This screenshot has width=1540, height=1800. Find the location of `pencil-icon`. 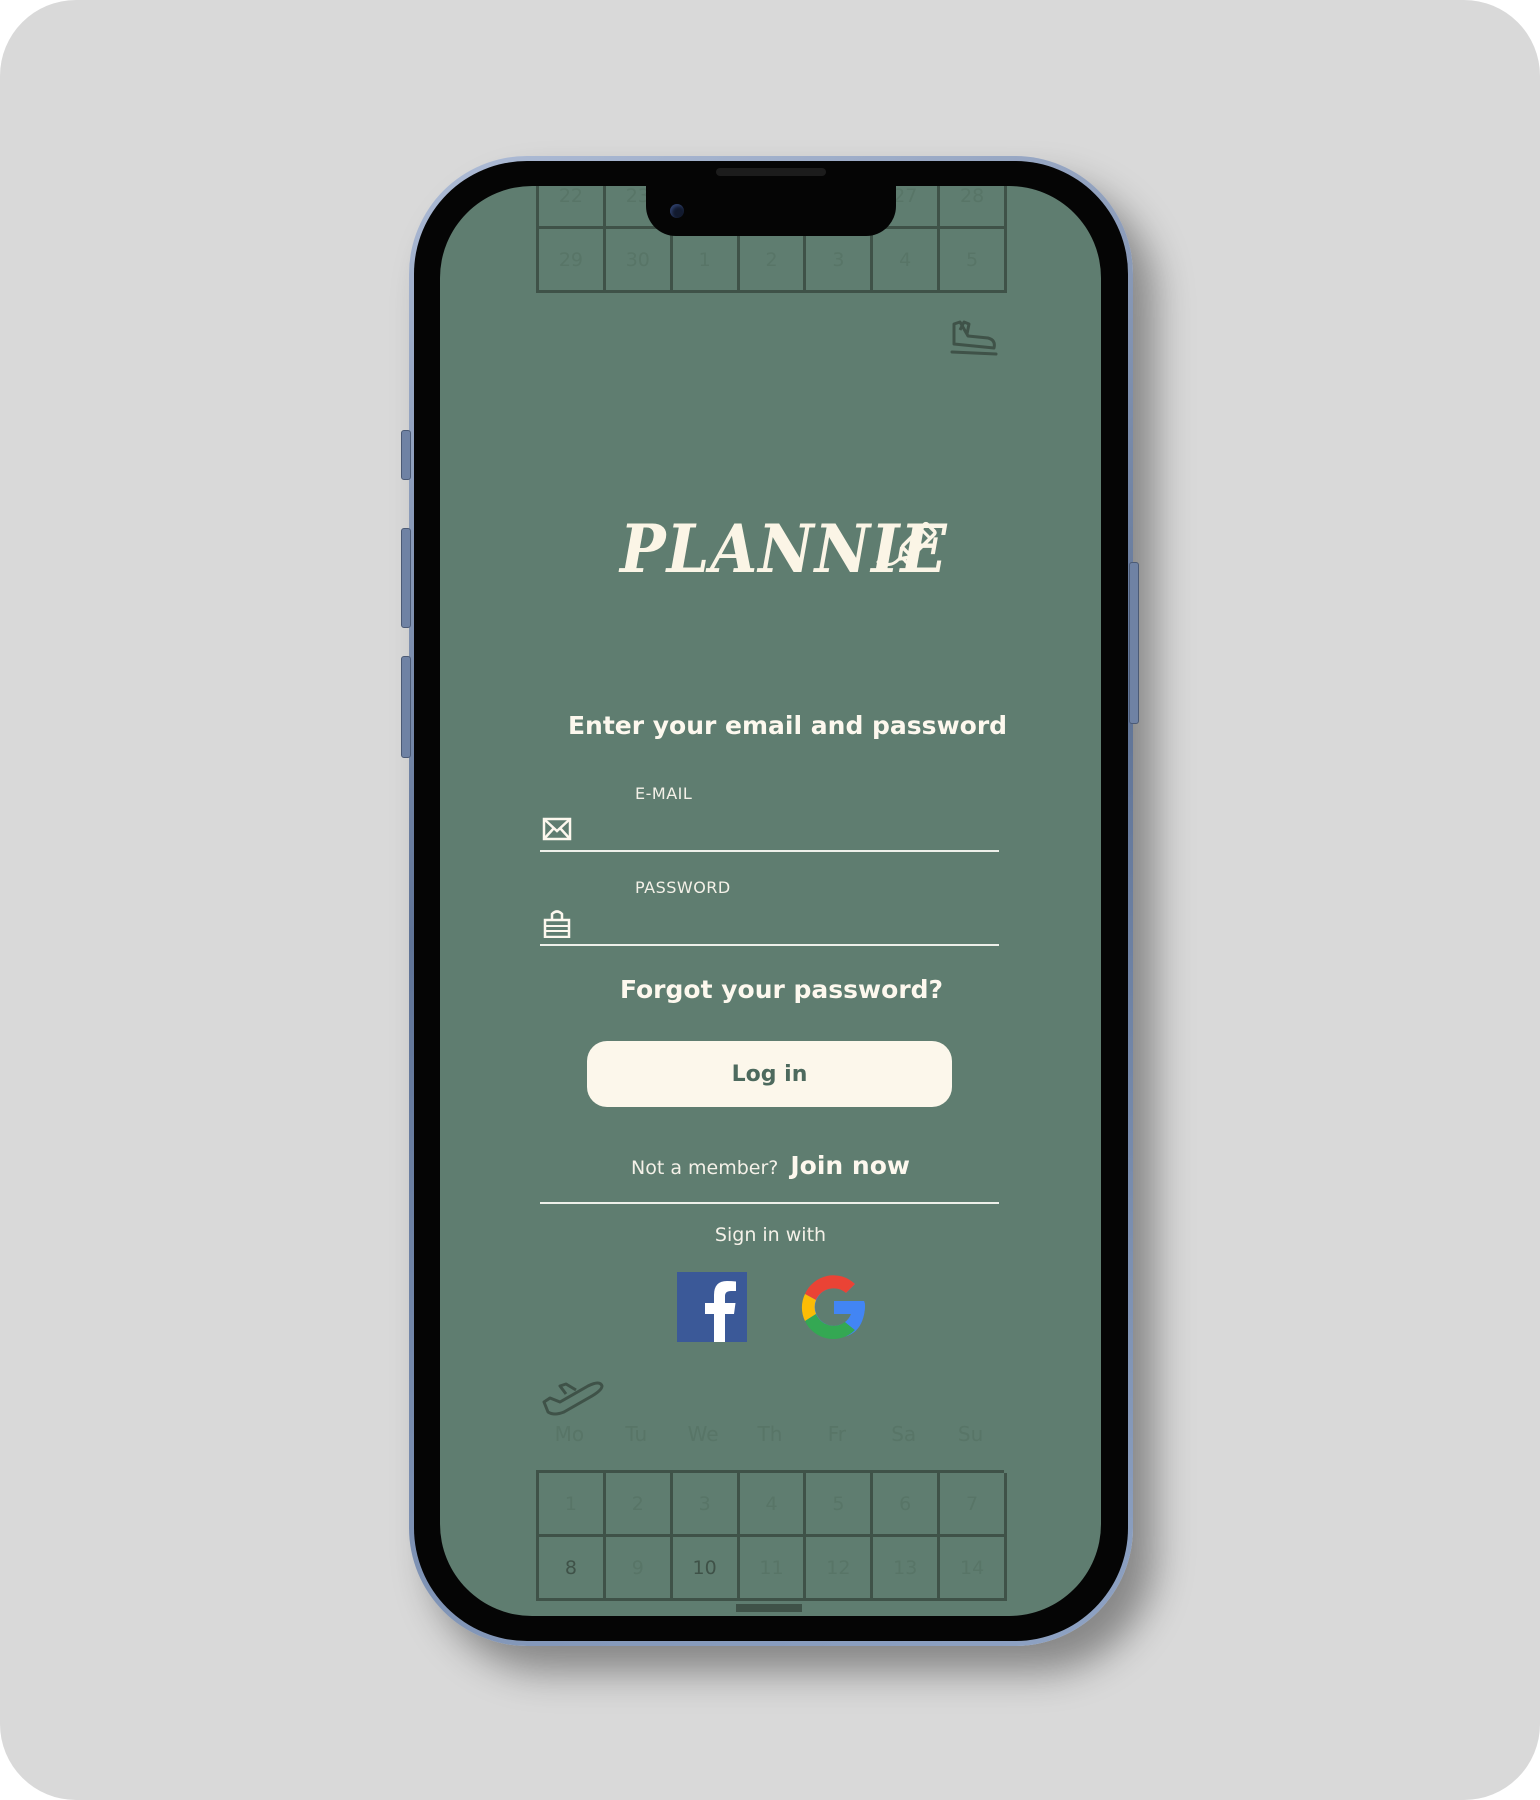

pencil-icon is located at coordinates (906, 544).